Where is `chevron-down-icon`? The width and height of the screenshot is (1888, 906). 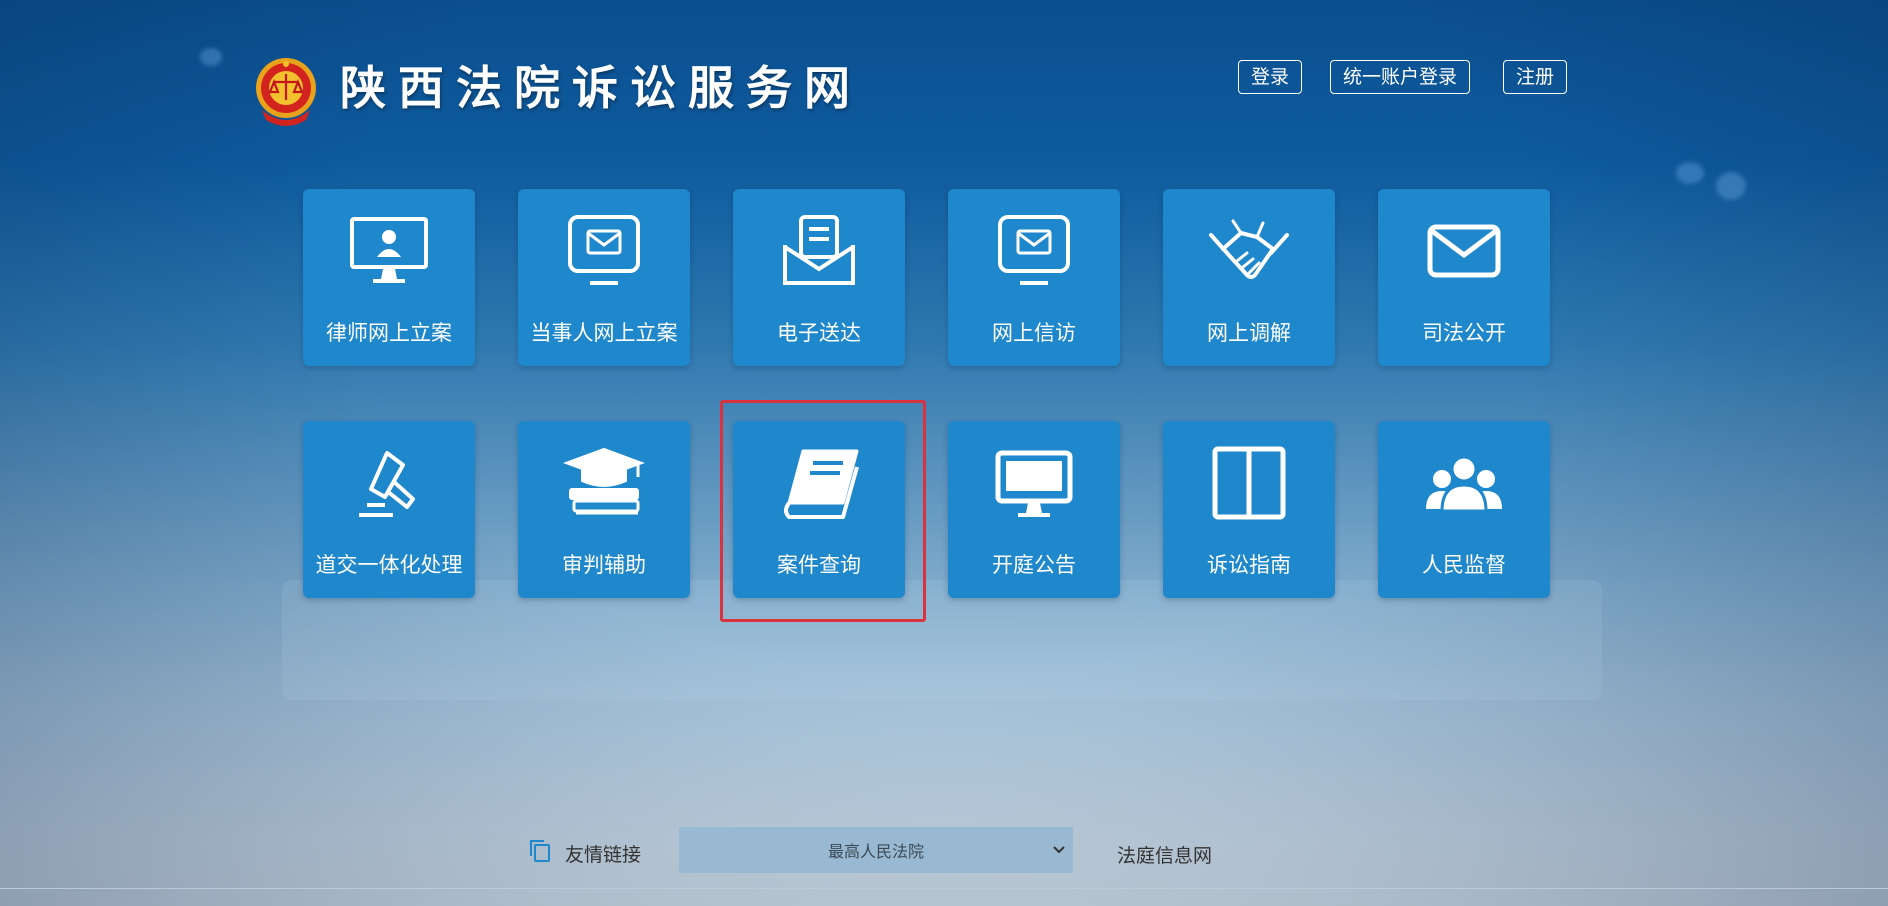
chevron-down-icon is located at coordinates (1059, 850).